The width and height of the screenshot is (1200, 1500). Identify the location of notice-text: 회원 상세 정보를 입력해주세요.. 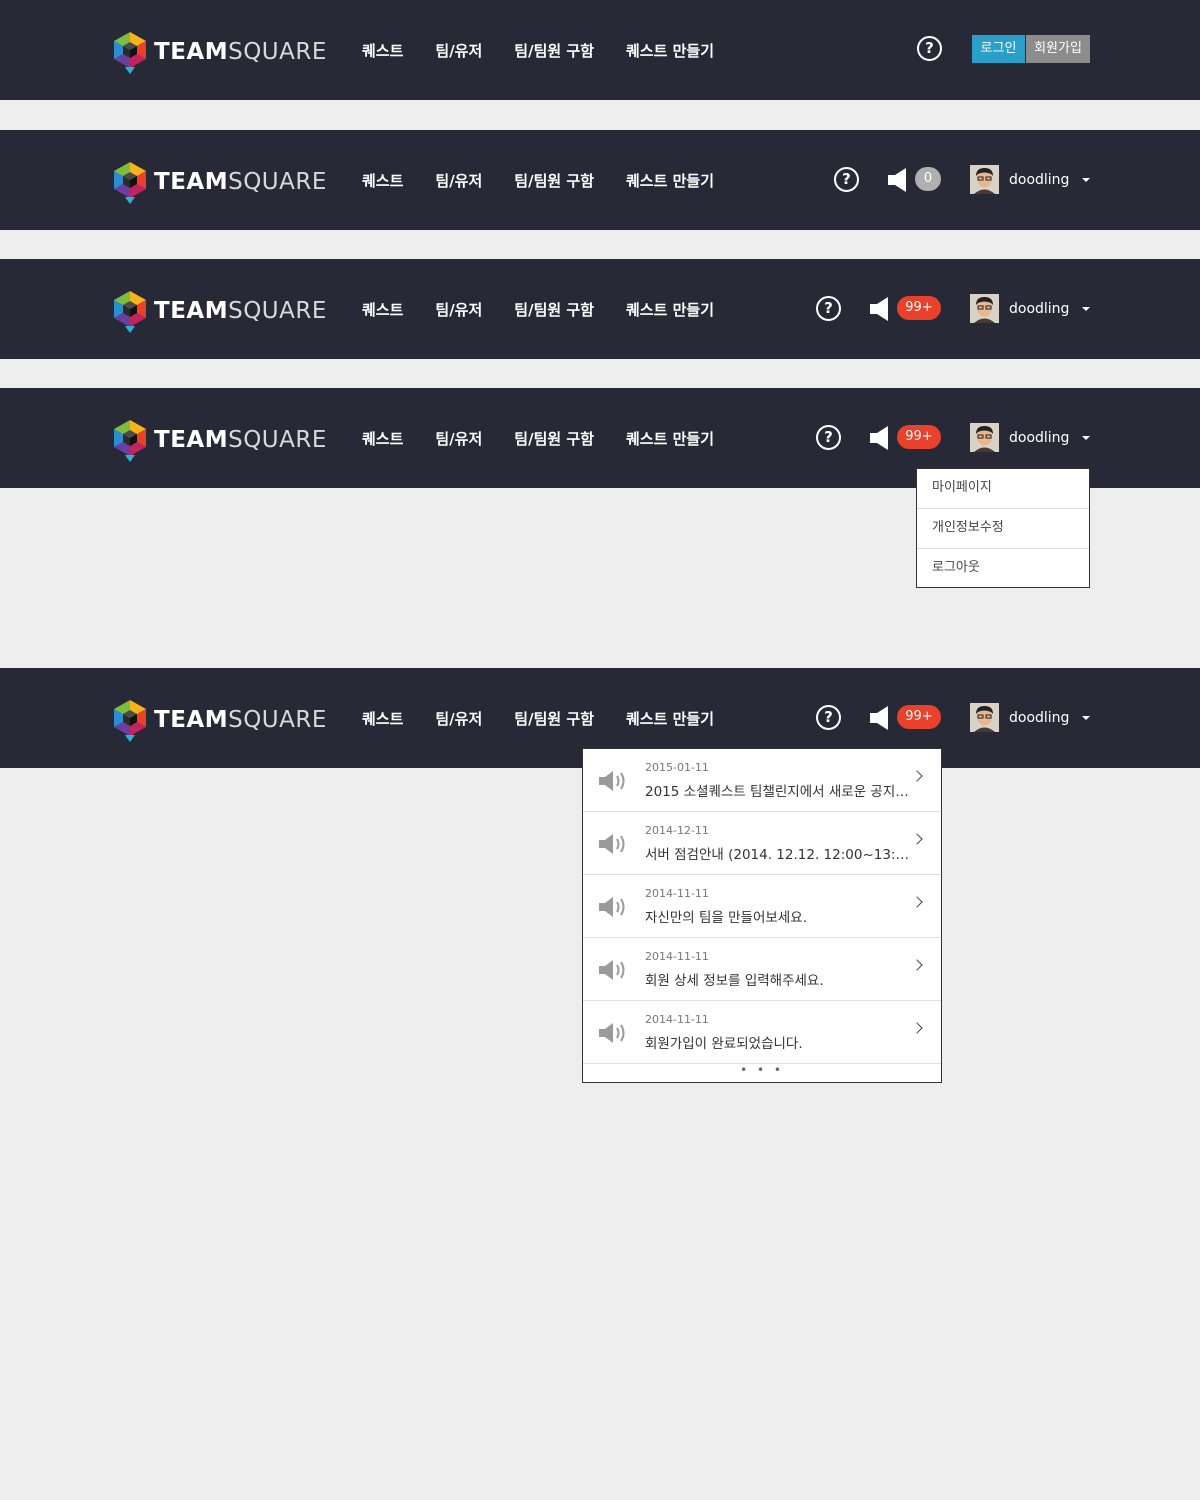
(734, 981).